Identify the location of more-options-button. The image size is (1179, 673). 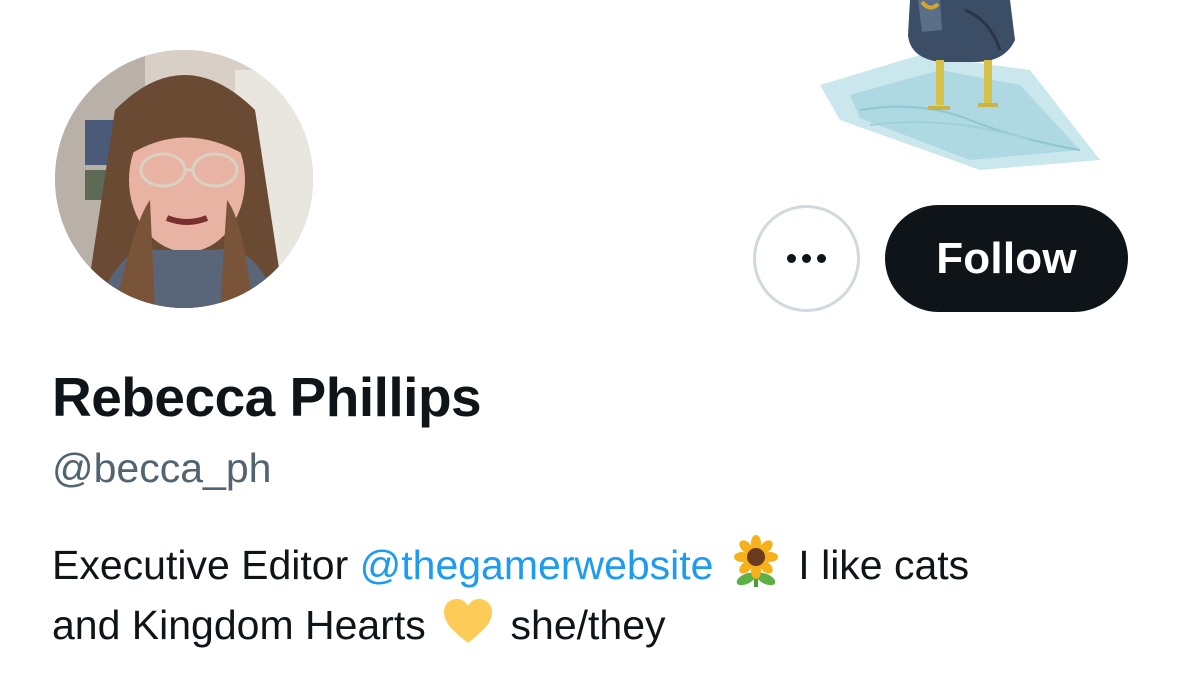
(806, 258).